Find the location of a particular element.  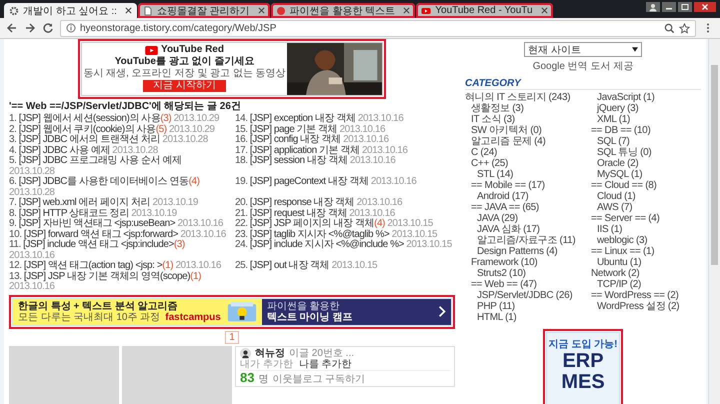

category-link: Ubuntu (1) is located at coordinates (619, 262).